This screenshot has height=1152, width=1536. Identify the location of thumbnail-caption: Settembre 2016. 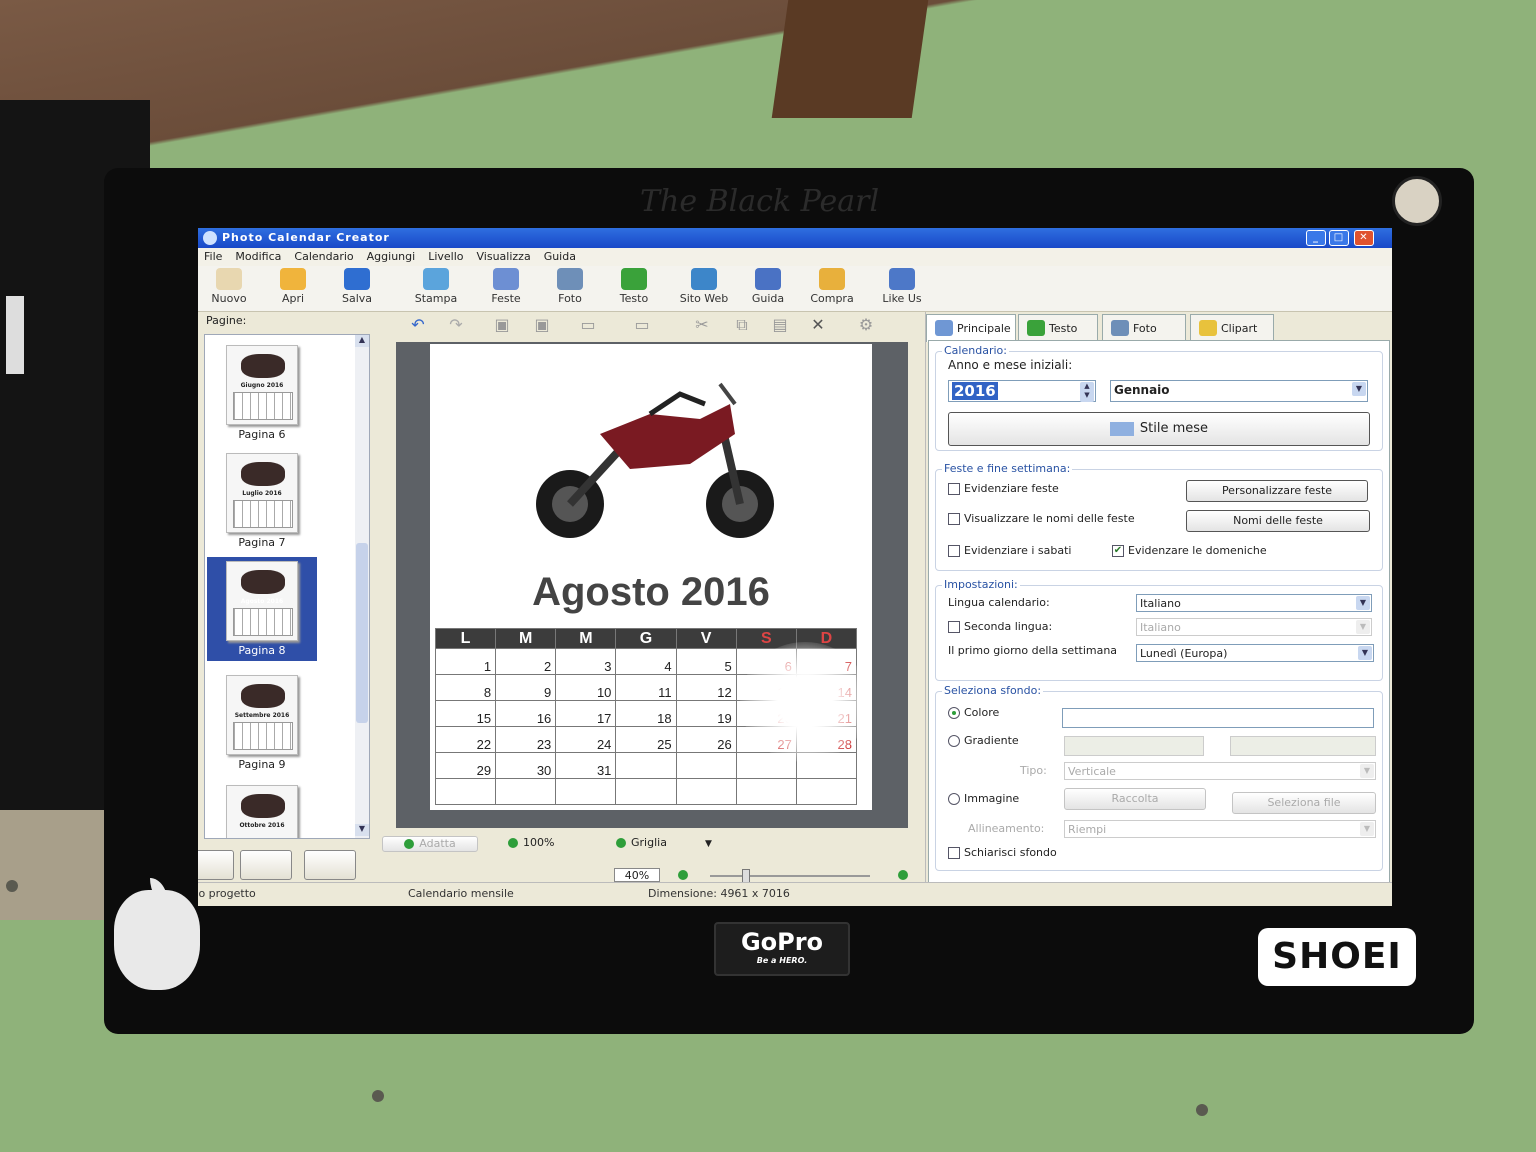
(262, 715).